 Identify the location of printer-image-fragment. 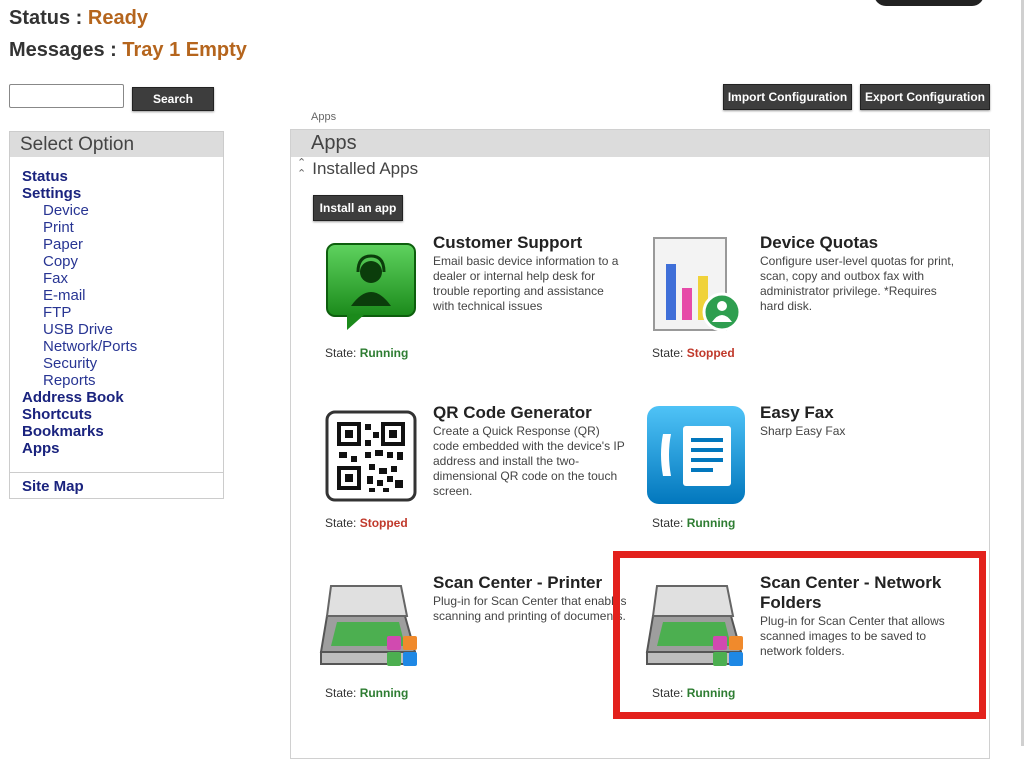
(929, 3).